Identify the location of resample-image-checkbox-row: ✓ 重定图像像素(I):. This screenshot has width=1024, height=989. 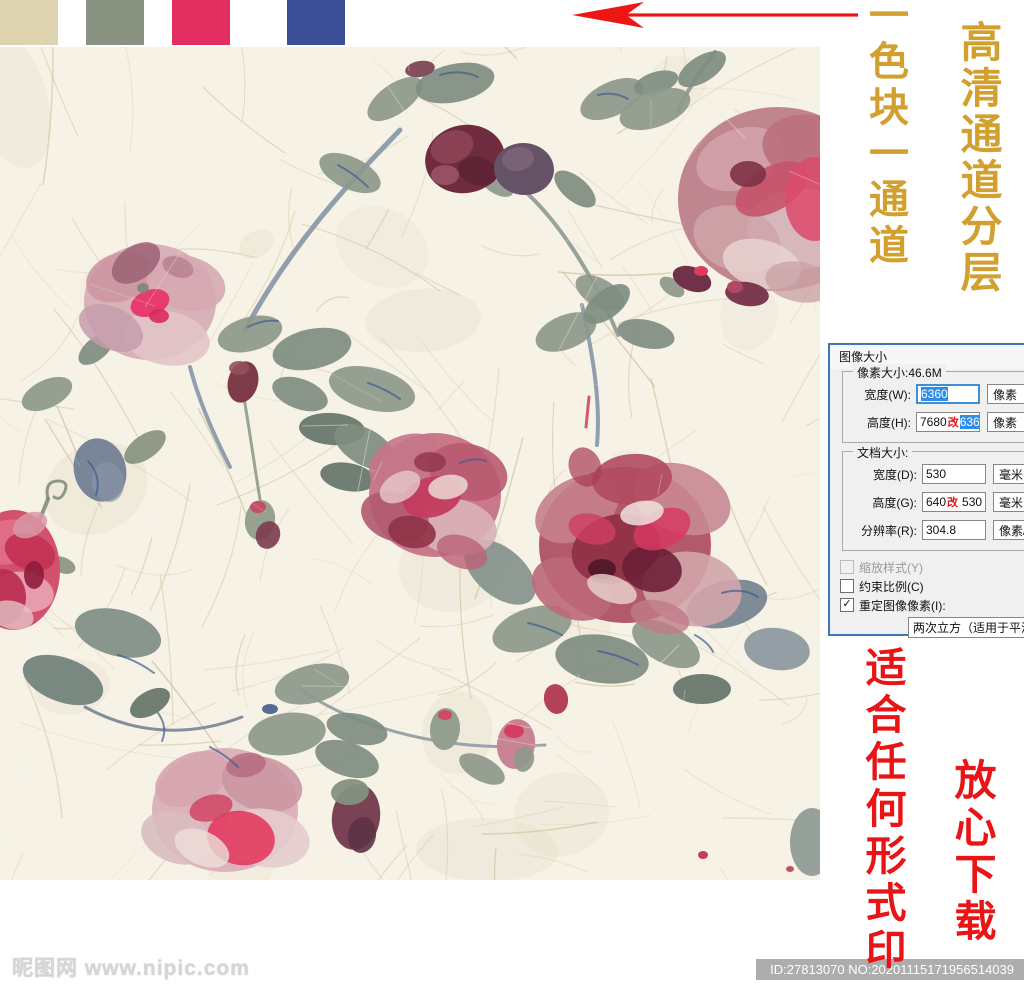
(932, 605).